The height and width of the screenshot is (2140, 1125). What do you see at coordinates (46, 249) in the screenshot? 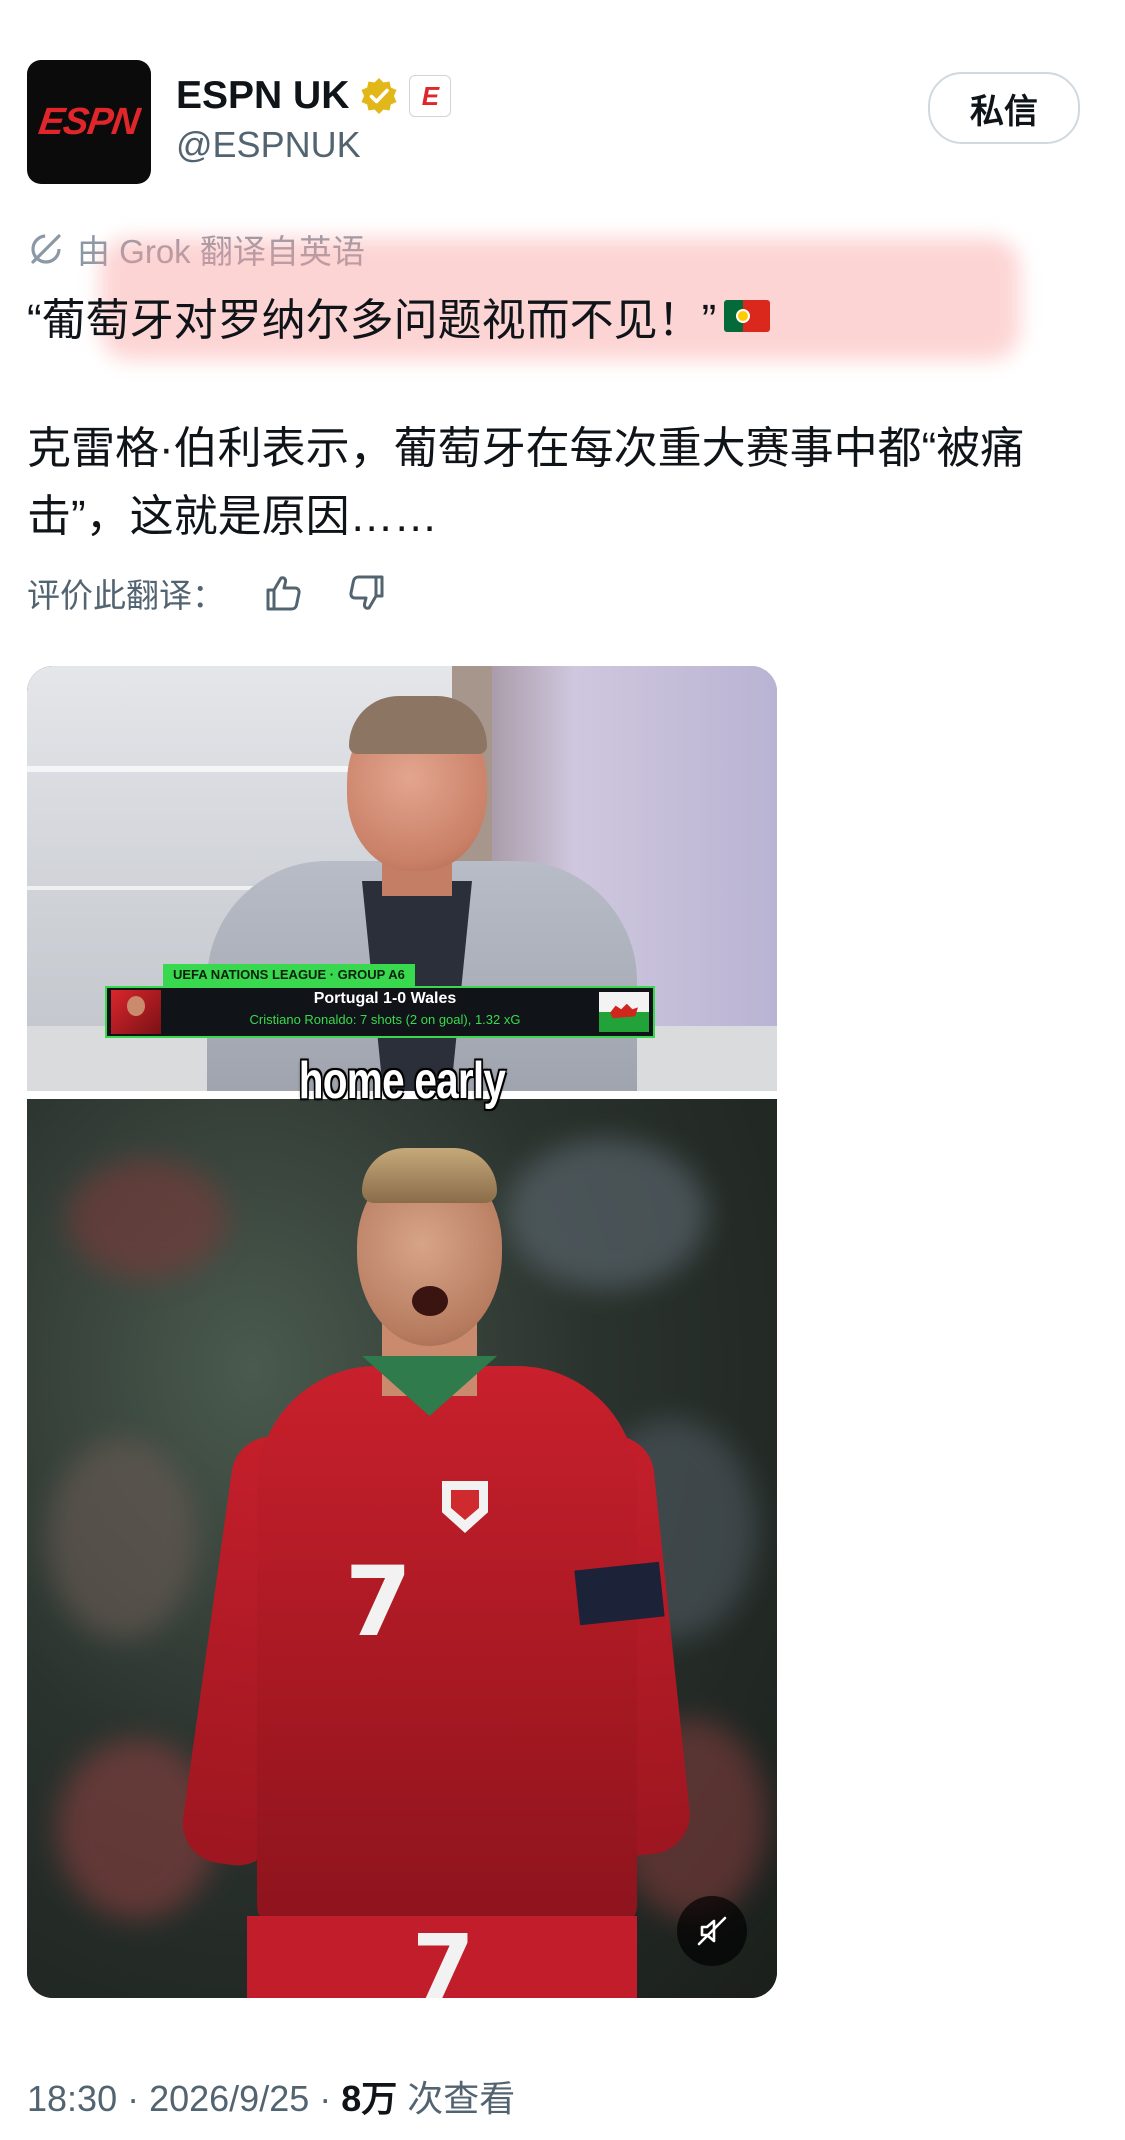
I see `grok-icon` at bounding box center [46, 249].